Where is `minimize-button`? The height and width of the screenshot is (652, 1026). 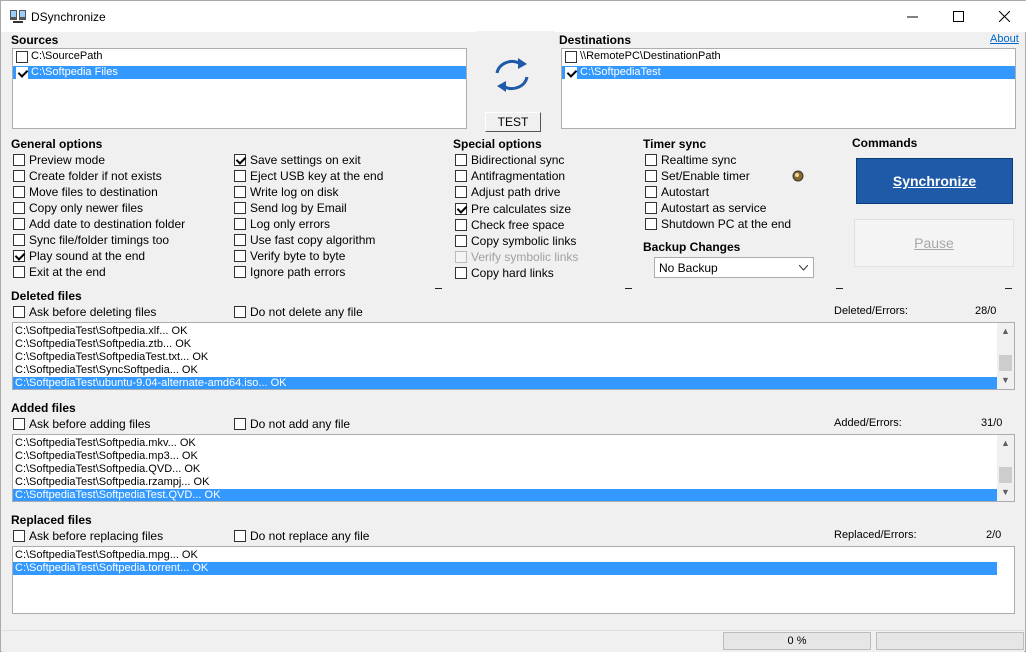
minimize-button is located at coordinates (912, 16).